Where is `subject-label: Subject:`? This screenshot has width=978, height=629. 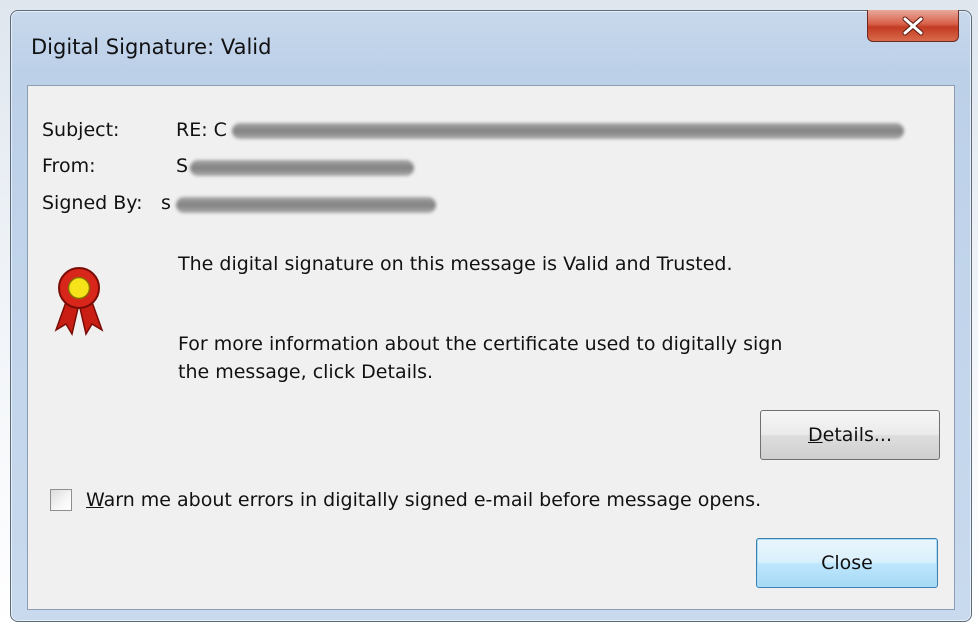
subject-label: Subject: is located at coordinates (81, 130).